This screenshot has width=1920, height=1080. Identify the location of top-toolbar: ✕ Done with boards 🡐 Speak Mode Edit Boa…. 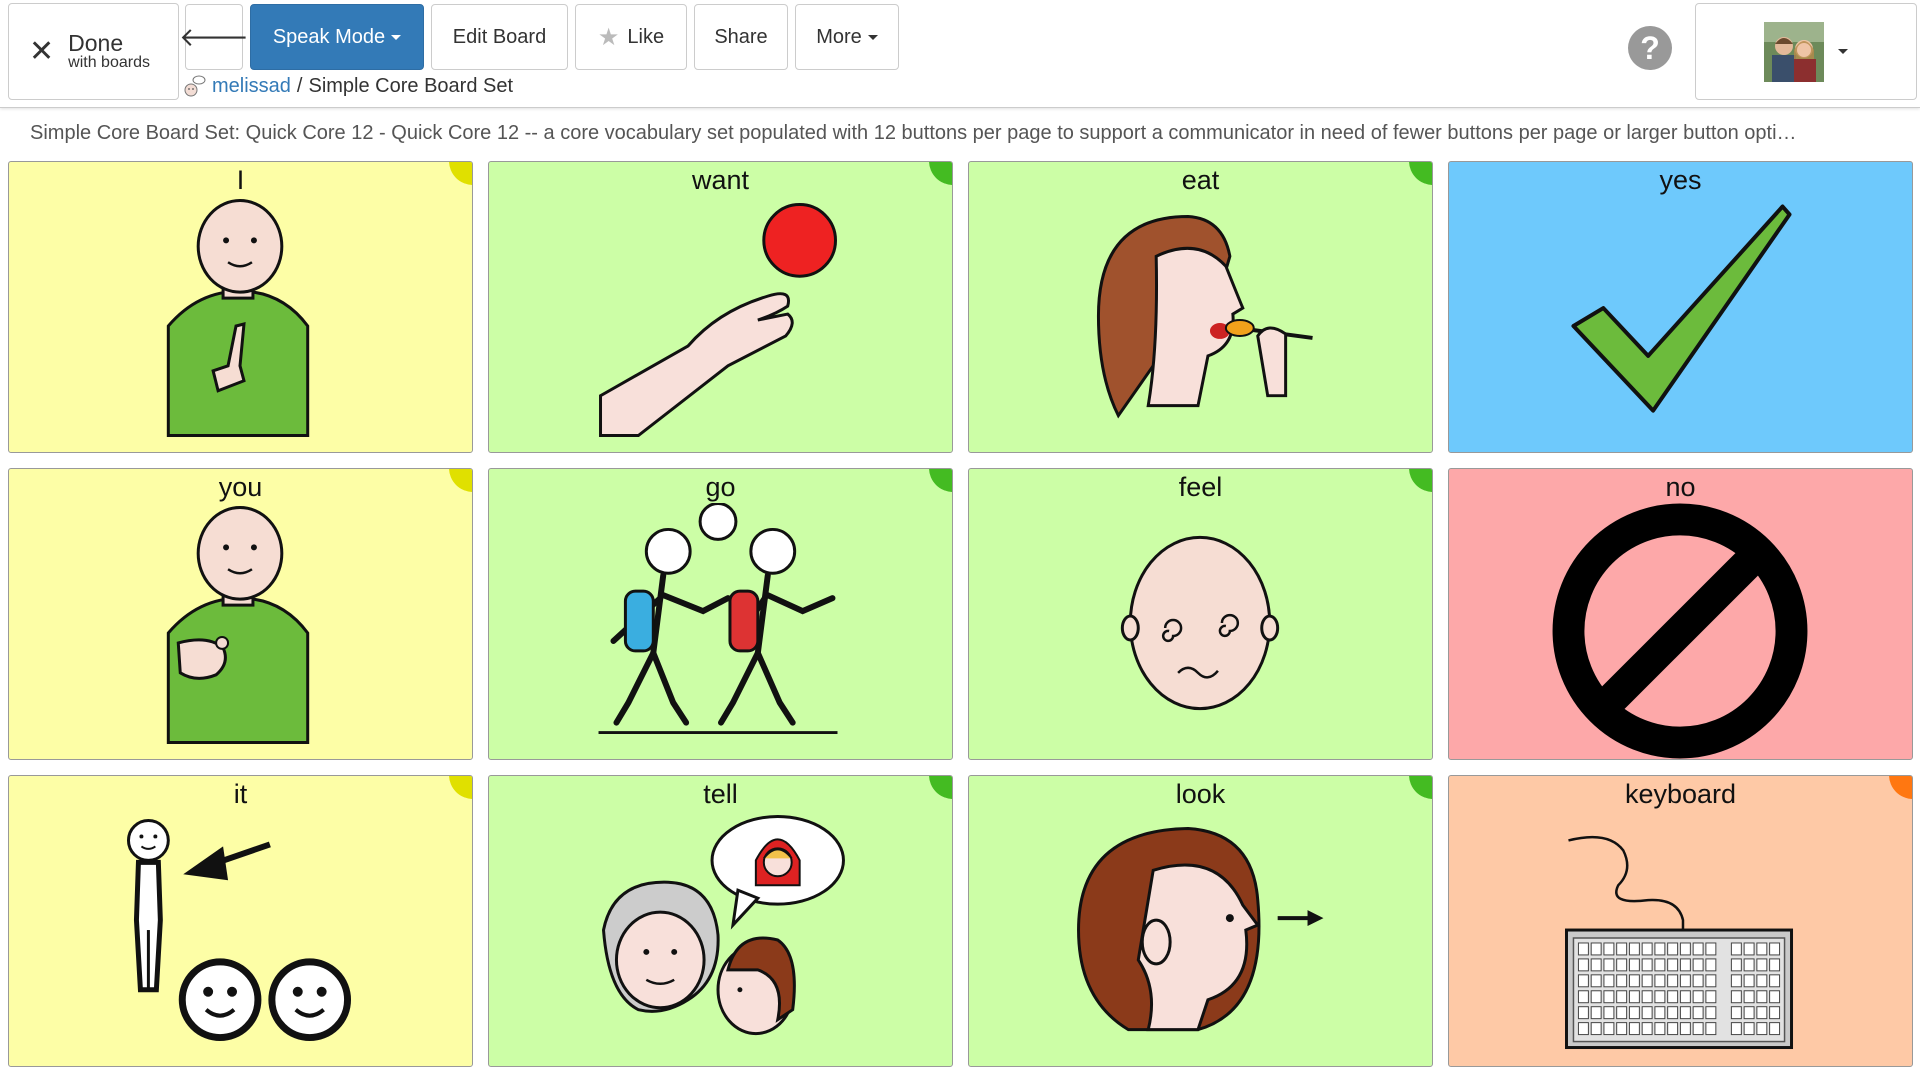
(960, 54).